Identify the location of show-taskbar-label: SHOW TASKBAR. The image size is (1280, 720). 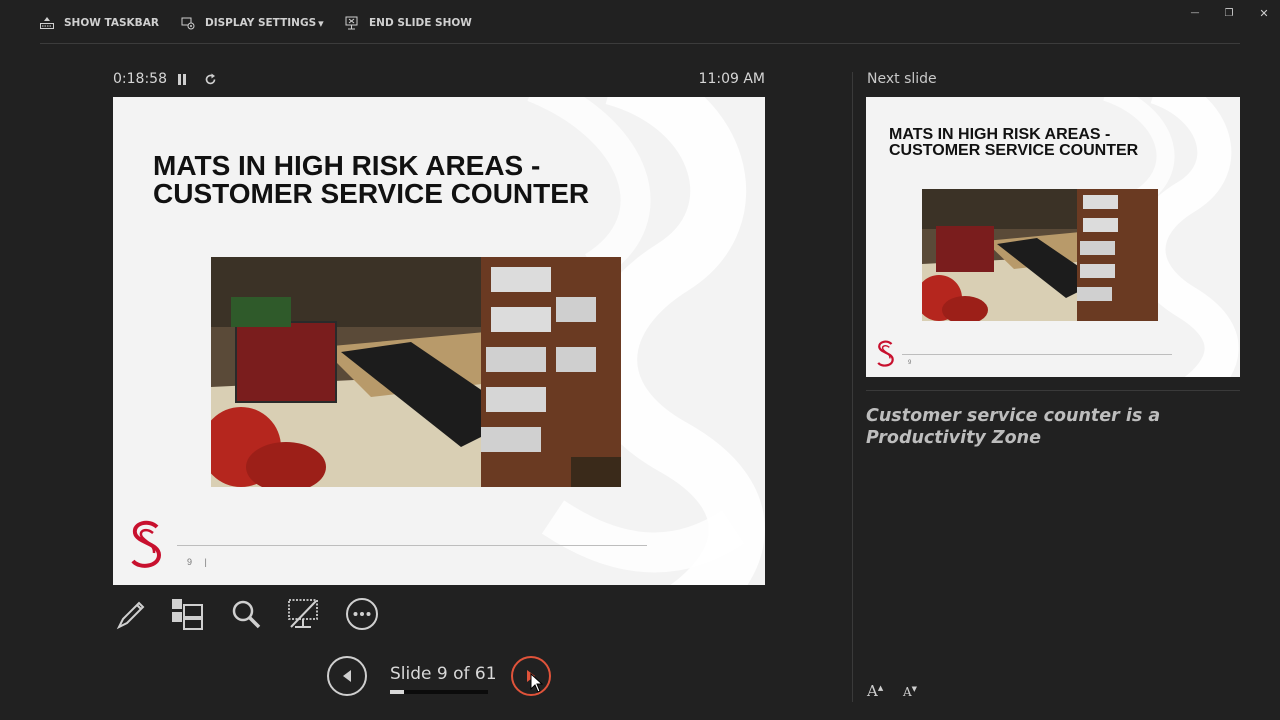
(111, 23).